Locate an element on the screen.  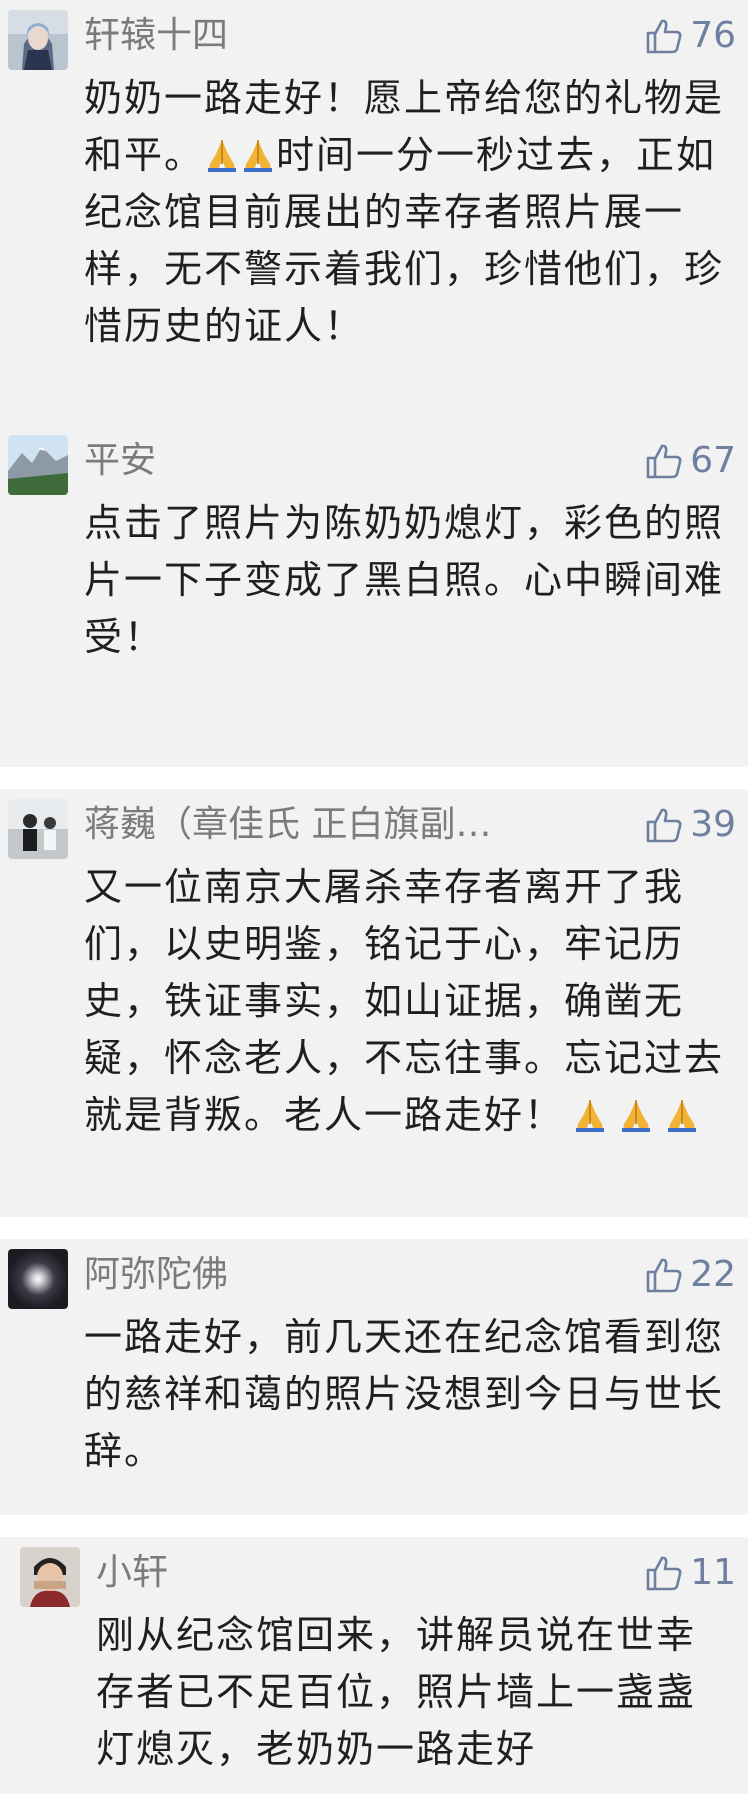
comment-text: 一路走好，前几天还在纪念馆看到您的慈祥和蔼的照片没想到今日与世长辞。 is located at coordinates (404, 1394).